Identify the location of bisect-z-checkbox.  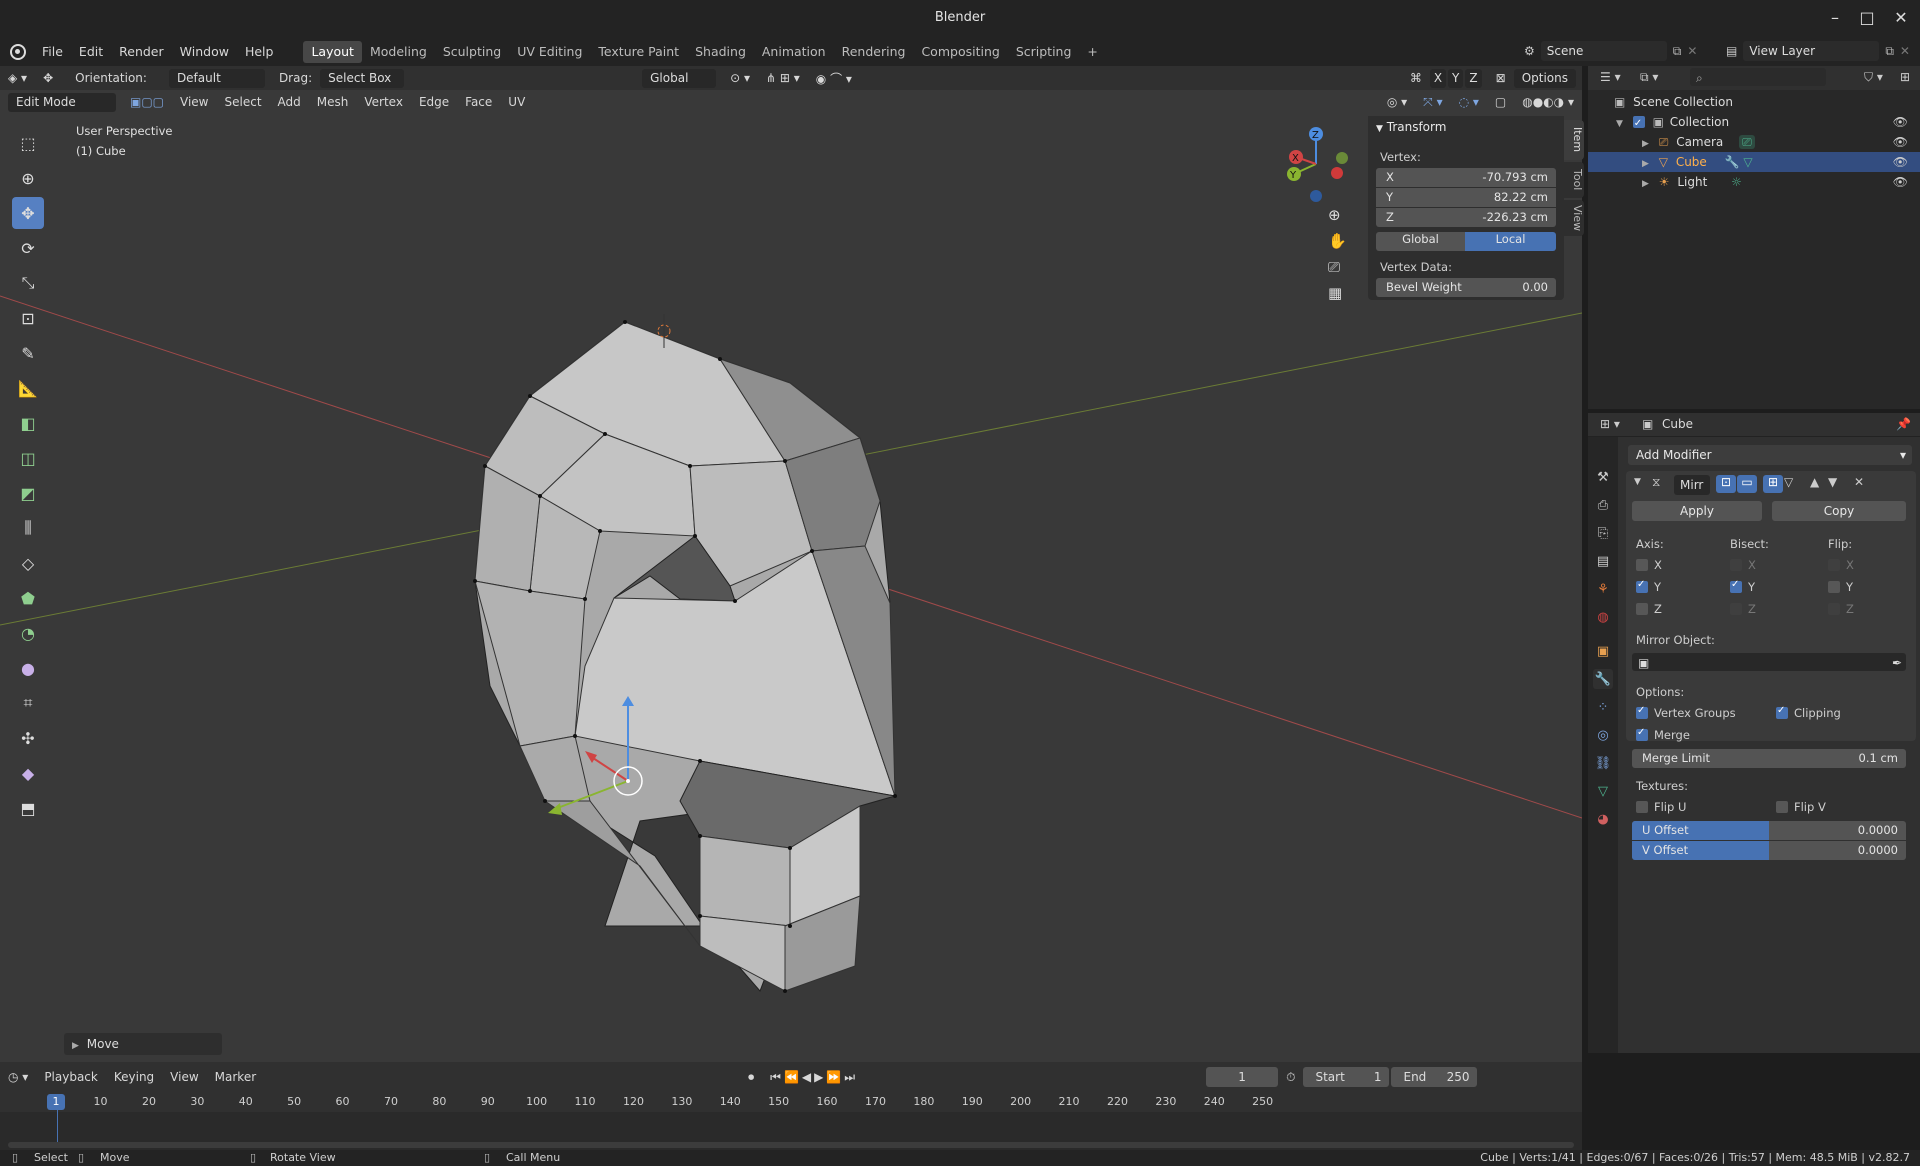
(1736, 609).